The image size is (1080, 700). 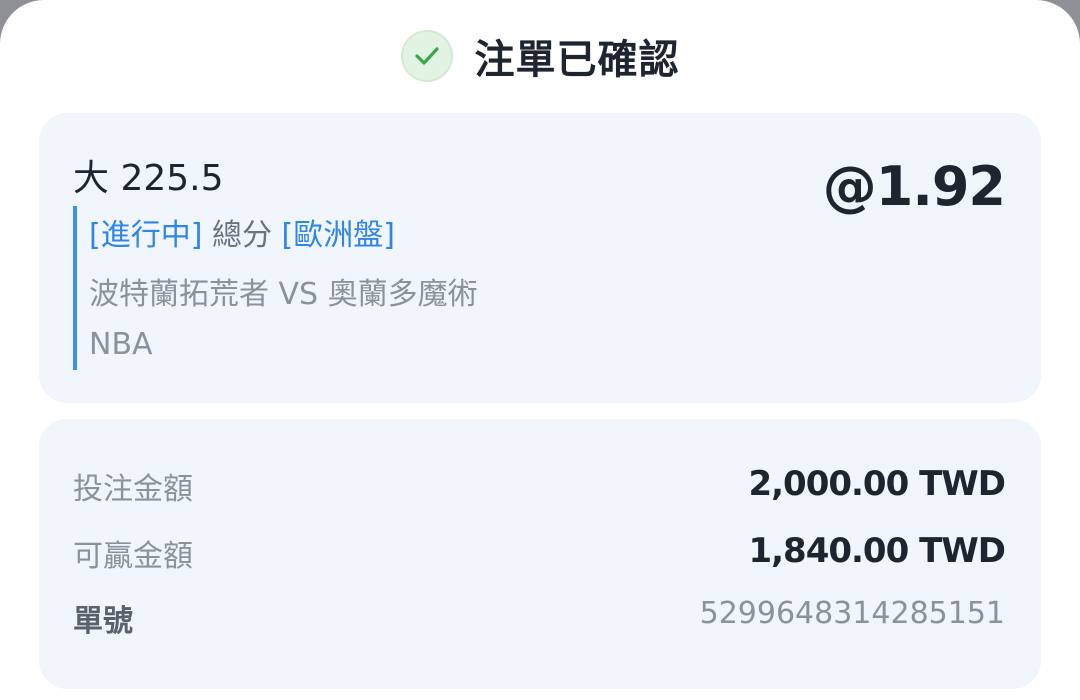 What do you see at coordinates (338, 235) in the screenshot?
I see `odds-format-badge: [歐洲盤]` at bounding box center [338, 235].